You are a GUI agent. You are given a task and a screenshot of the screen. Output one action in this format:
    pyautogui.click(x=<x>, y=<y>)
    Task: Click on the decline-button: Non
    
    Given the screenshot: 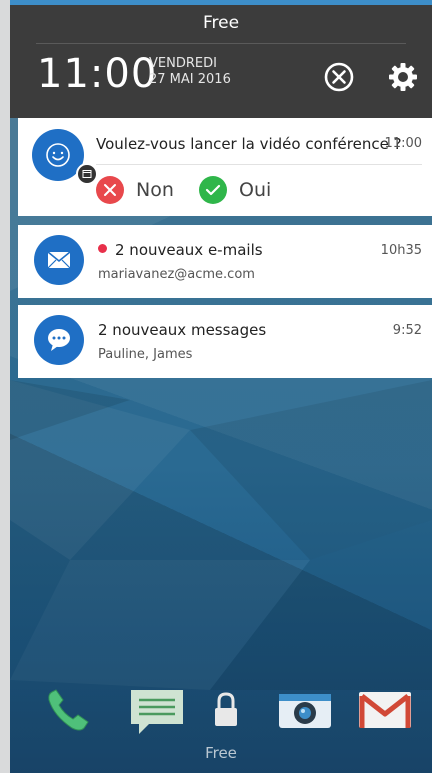 What is the action you would take?
    pyautogui.click(x=135, y=190)
    